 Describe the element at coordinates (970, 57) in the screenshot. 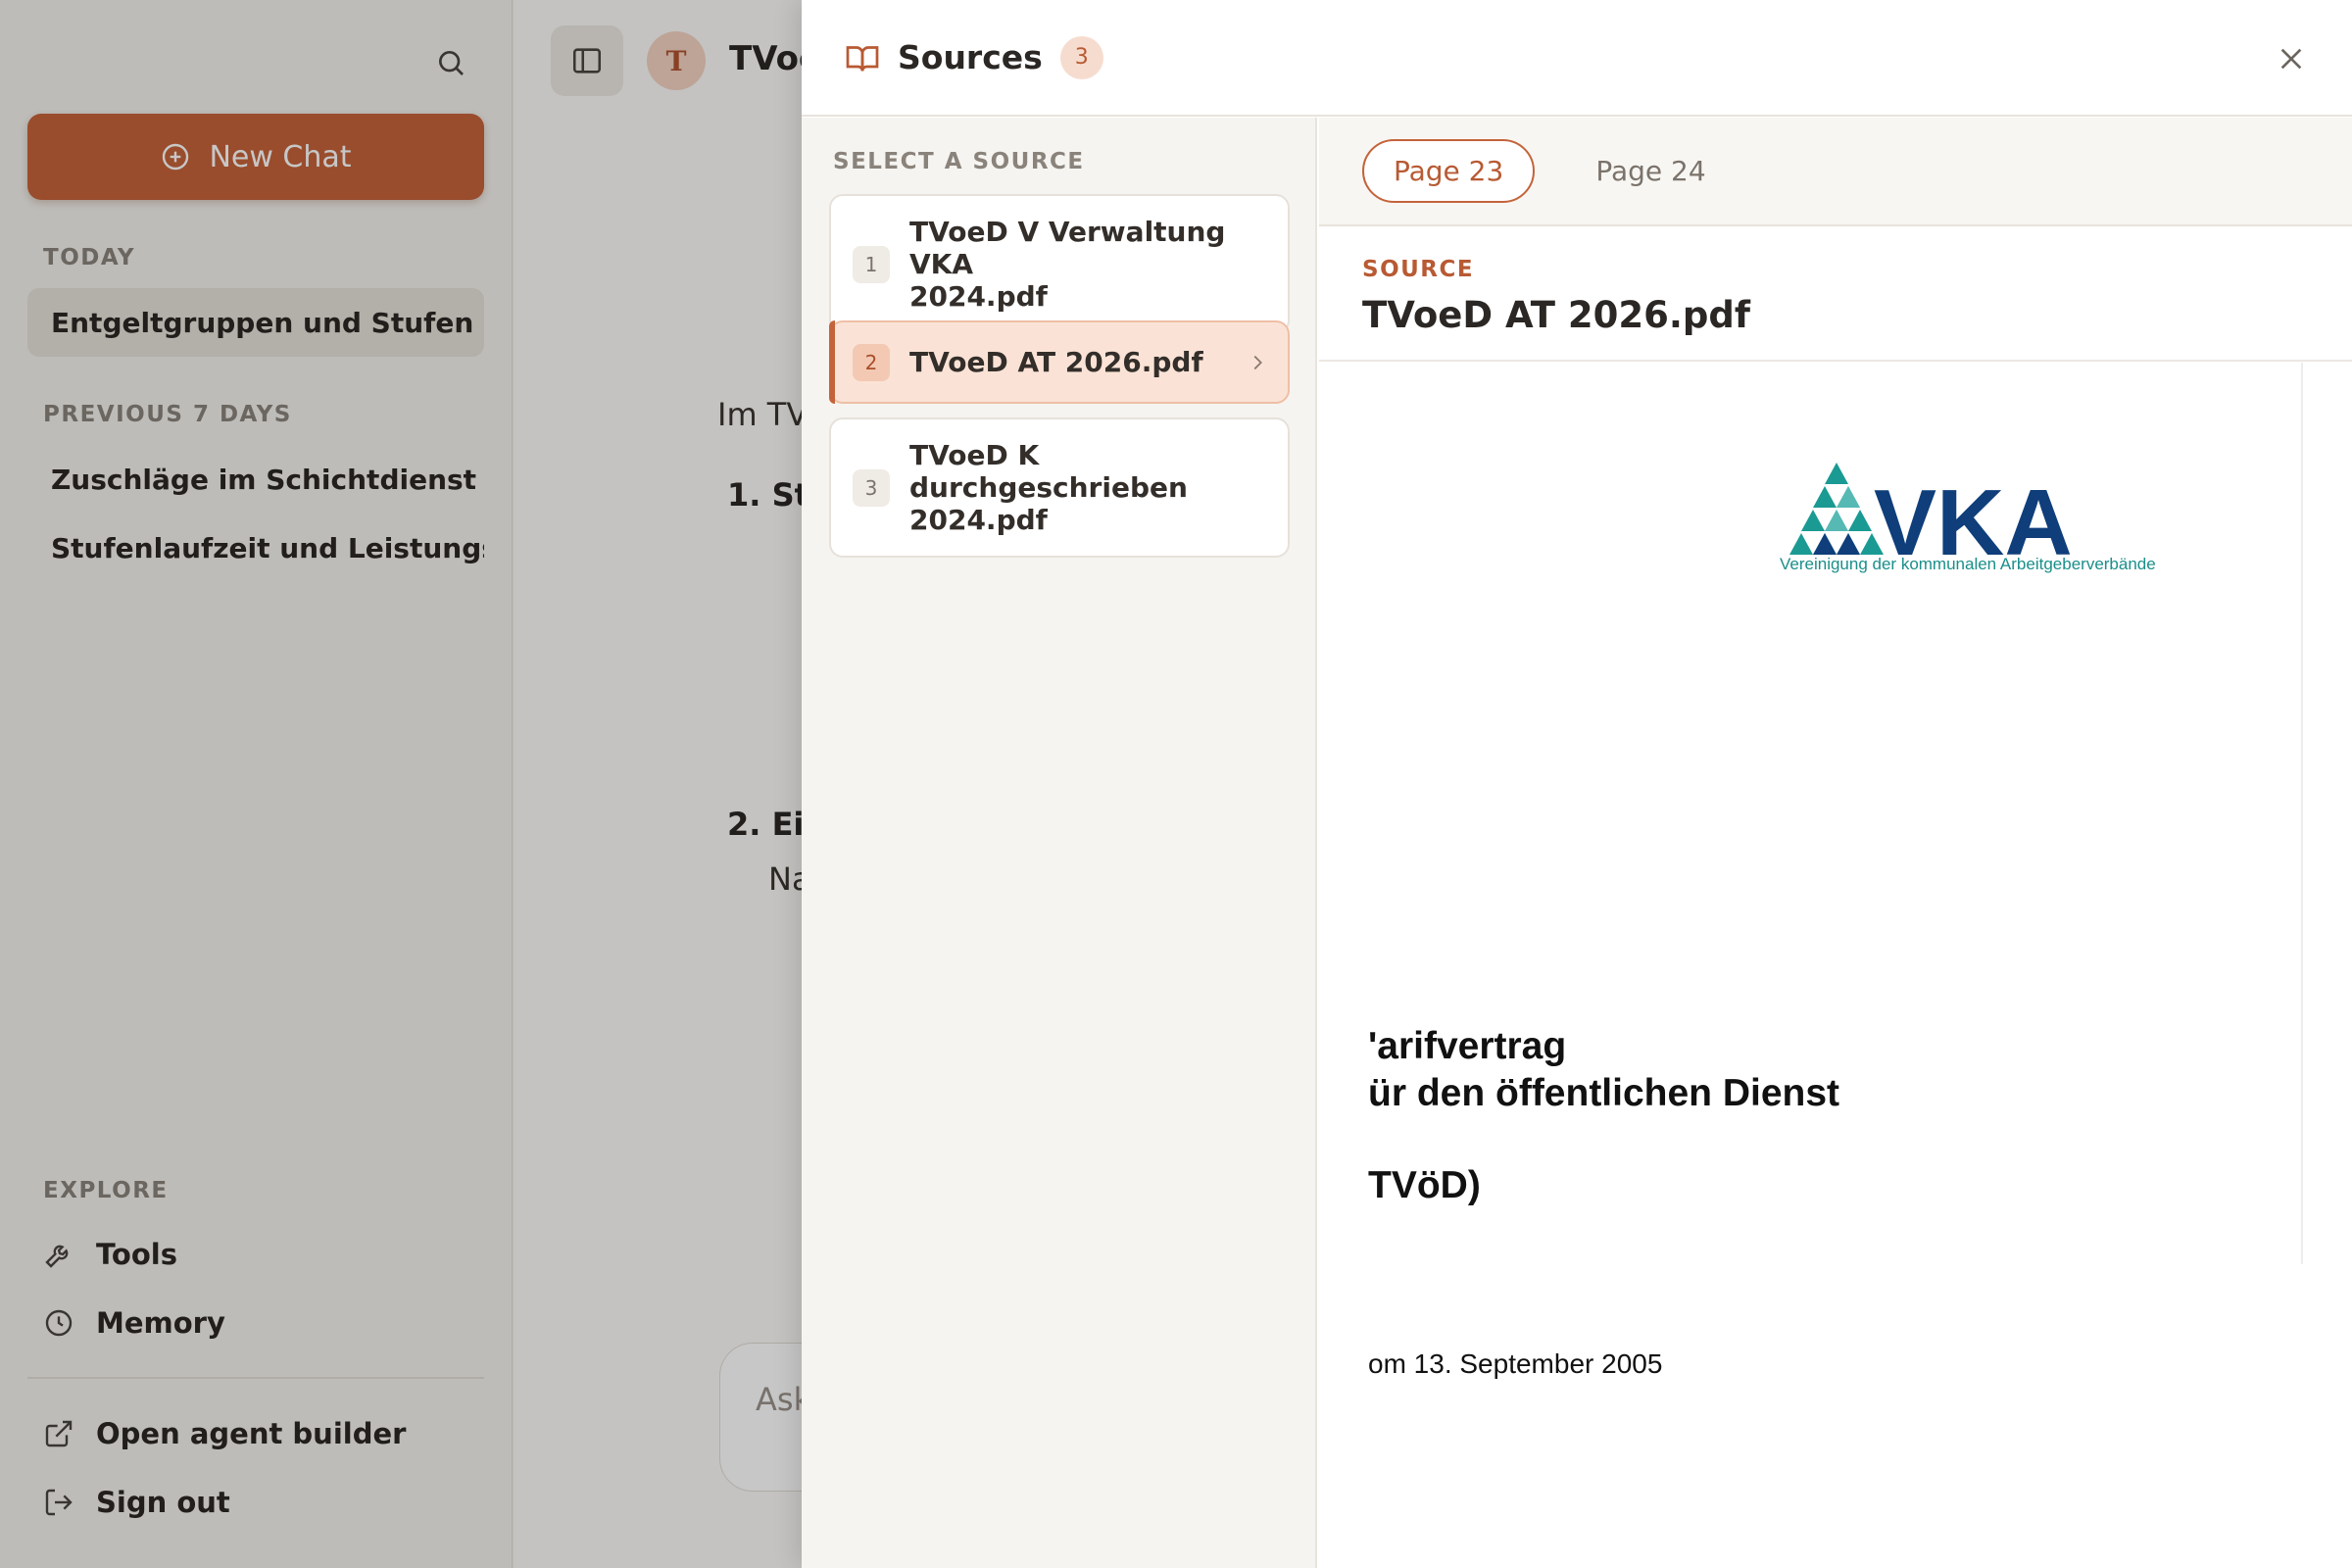

I see `sources-title: Sources` at that location.